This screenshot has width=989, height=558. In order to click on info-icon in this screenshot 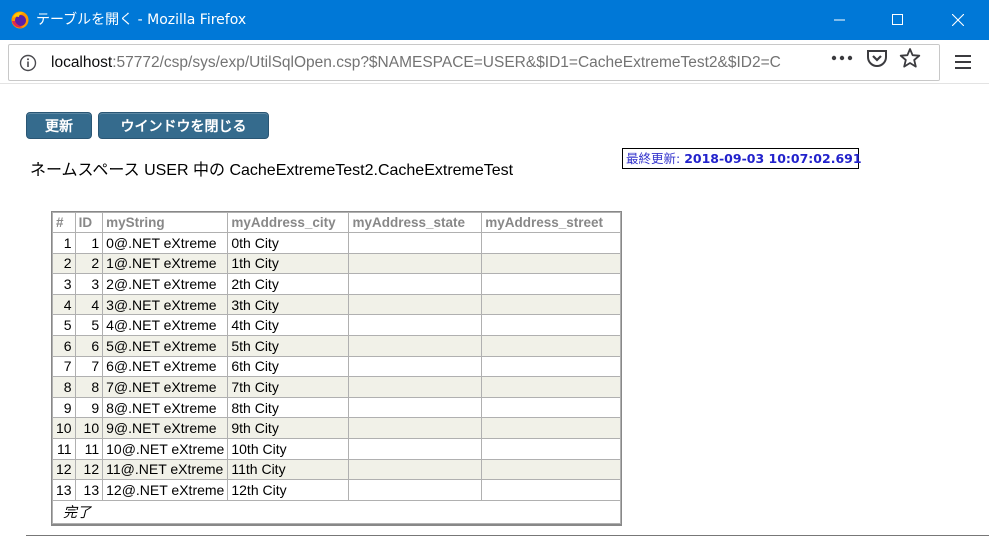, I will do `click(28, 63)`.